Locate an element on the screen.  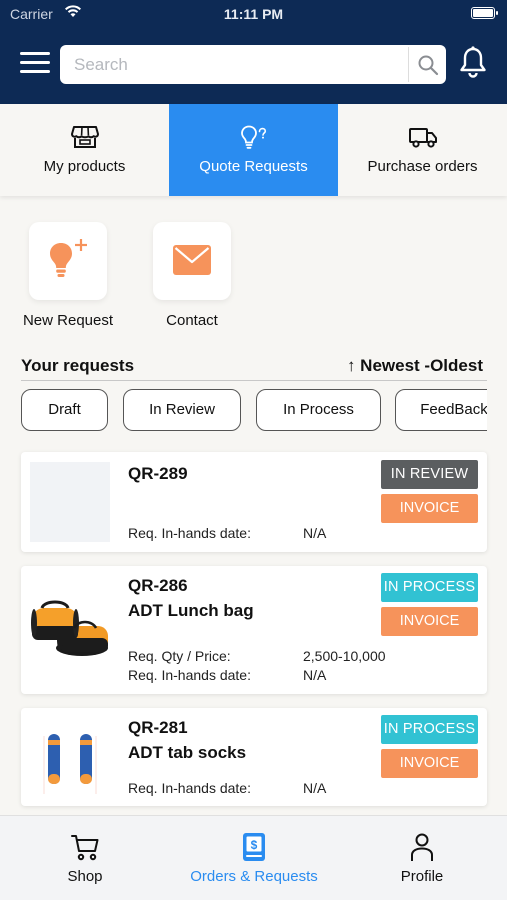
status-badge: IN REVIEW is located at coordinates (429, 474).